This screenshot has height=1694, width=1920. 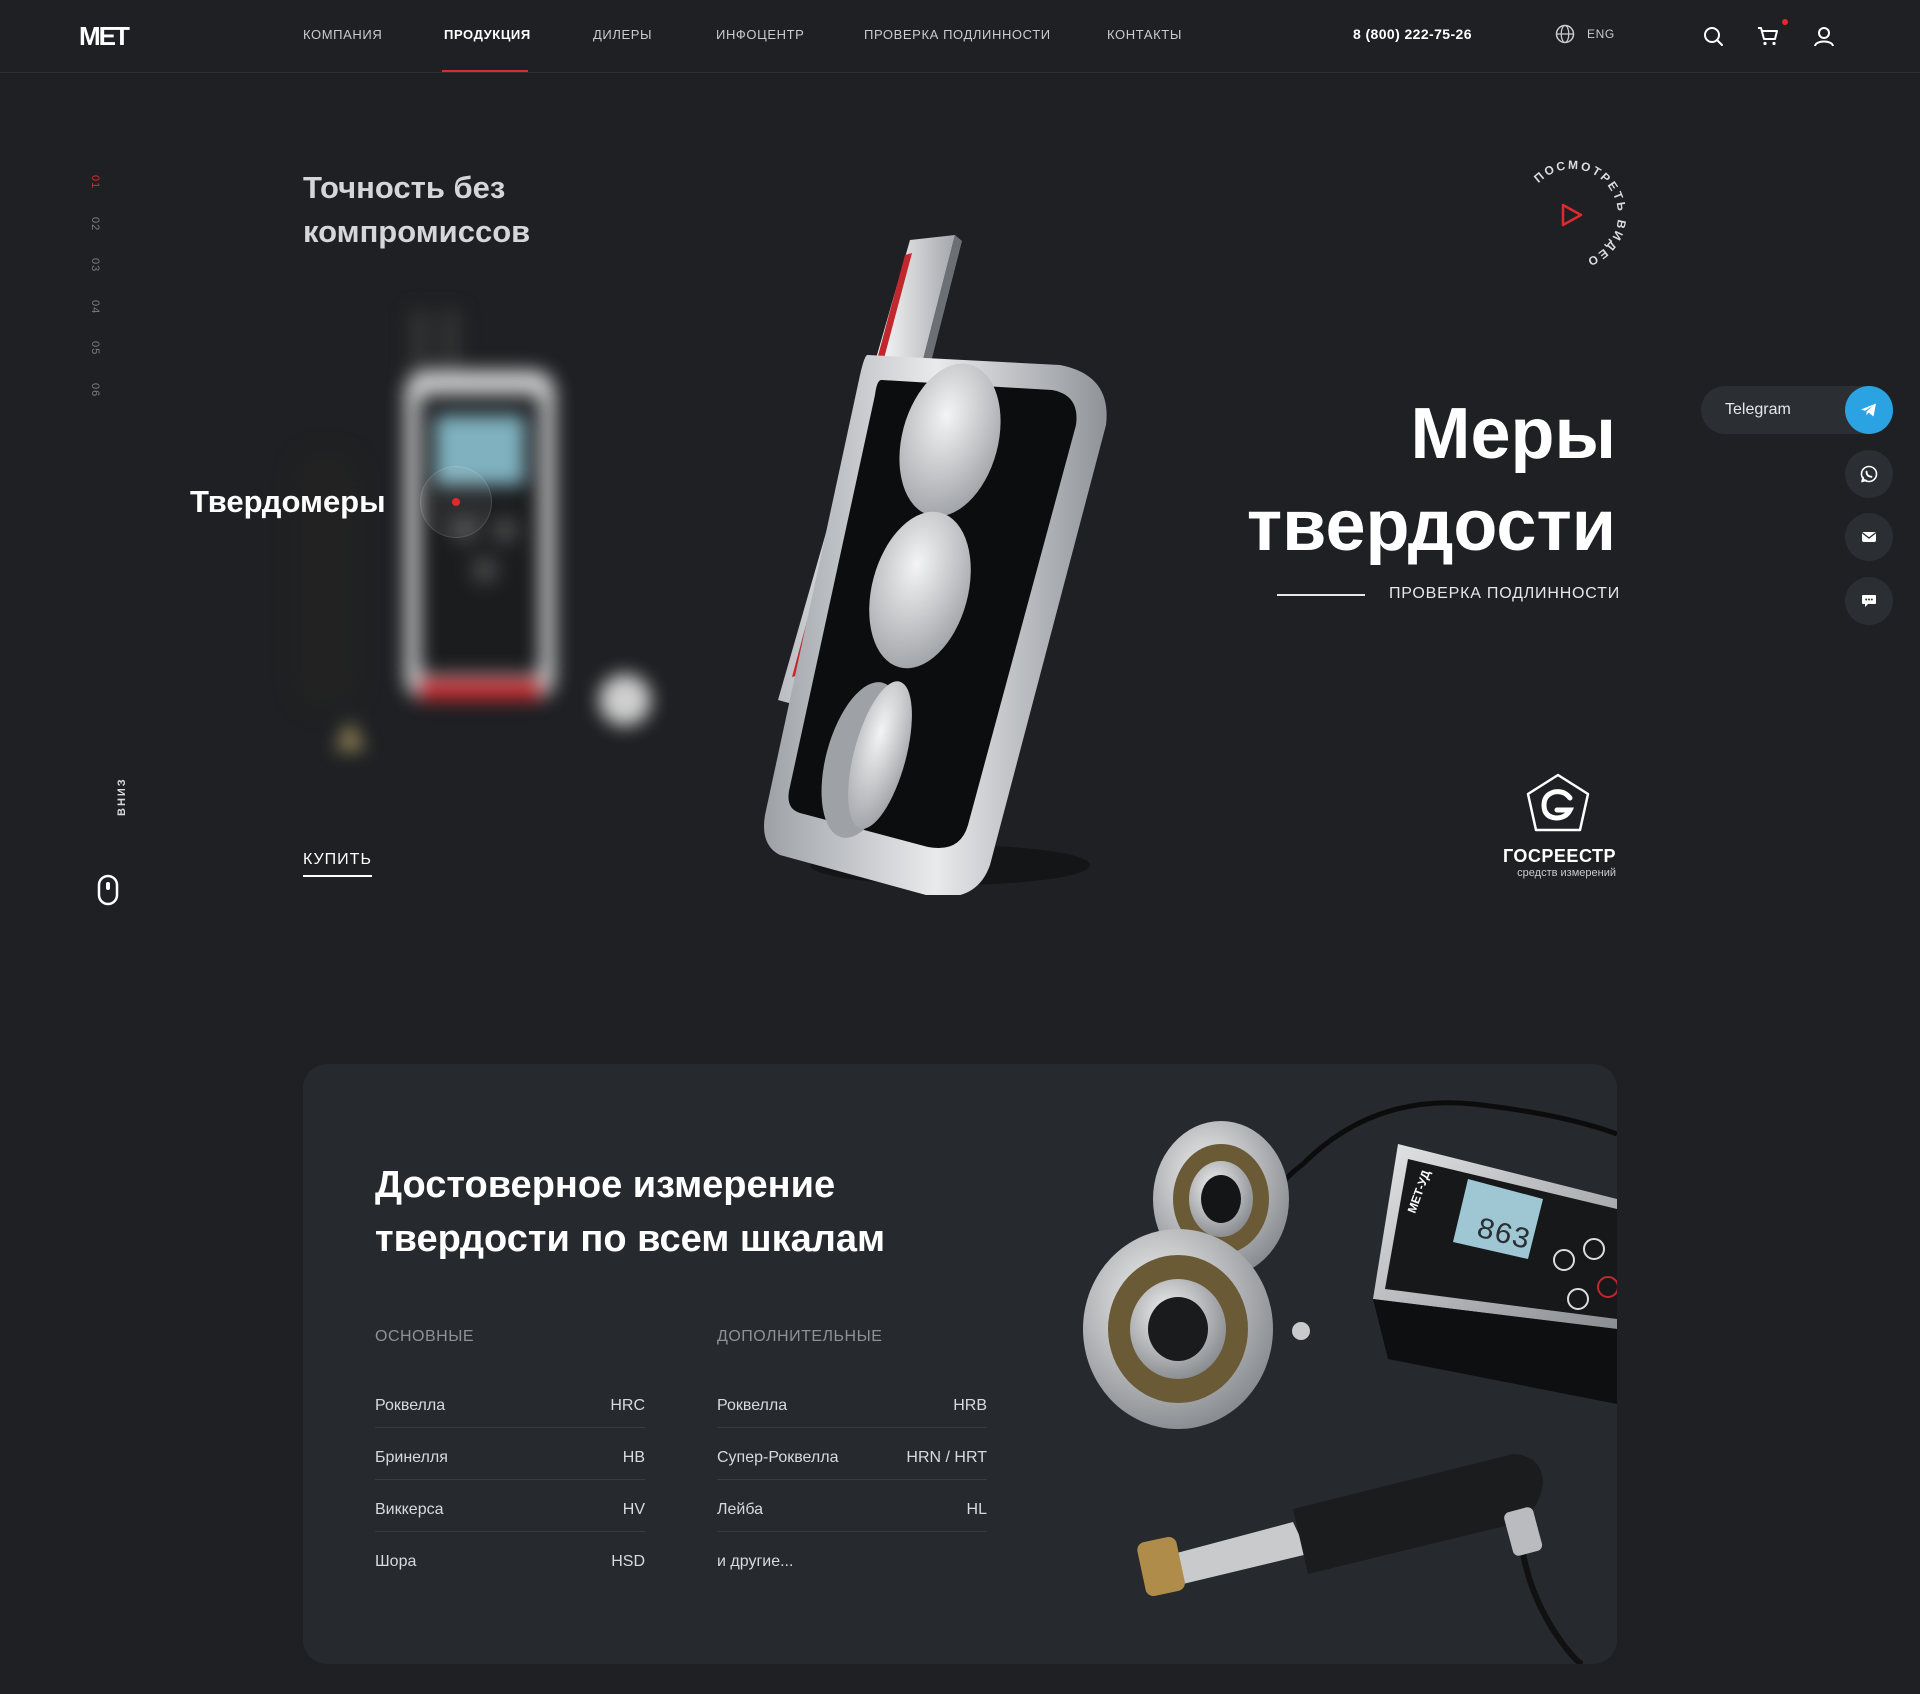 I want to click on email-button, so click(x=1869, y=537).